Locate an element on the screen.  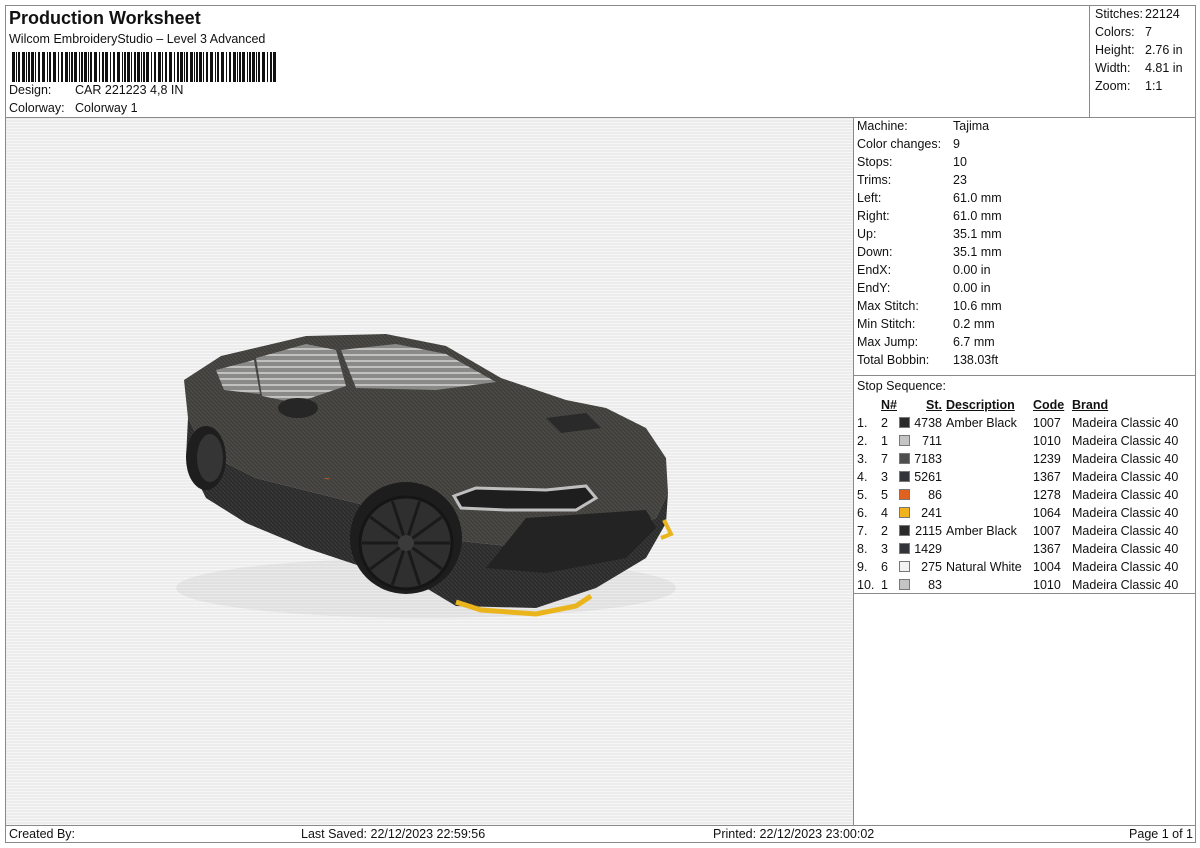
machine-label: Stops: is located at coordinates (875, 162).